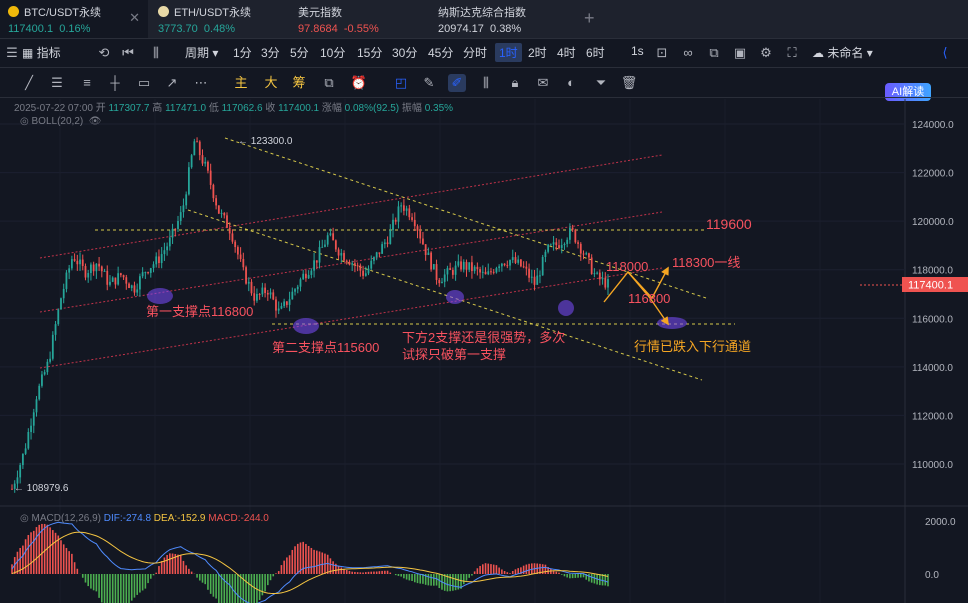 Image resolution: width=968 pixels, height=603 pixels. Describe the element at coordinates (60, 121) in the screenshot. I see `boll-indicator-label: ◎ BOLL(20,2) 👁︎` at that location.